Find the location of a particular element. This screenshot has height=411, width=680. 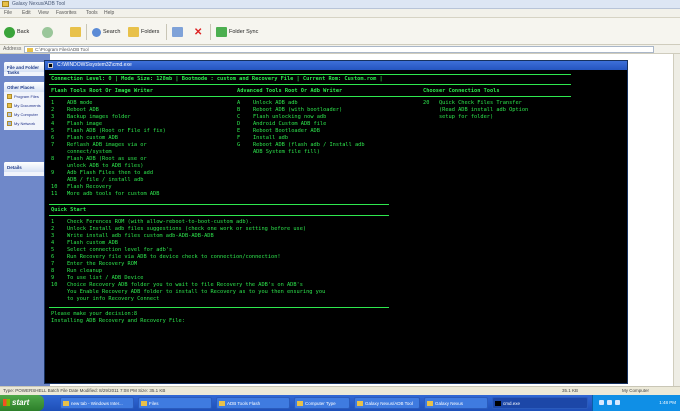

taskbar-item: Files is located at coordinates (175, 403).